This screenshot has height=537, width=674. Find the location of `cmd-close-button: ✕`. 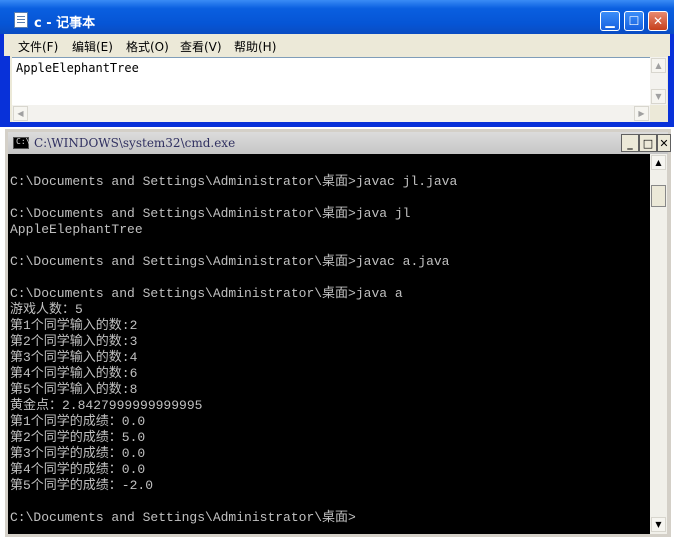

cmd-close-button: ✕ is located at coordinates (664, 143).